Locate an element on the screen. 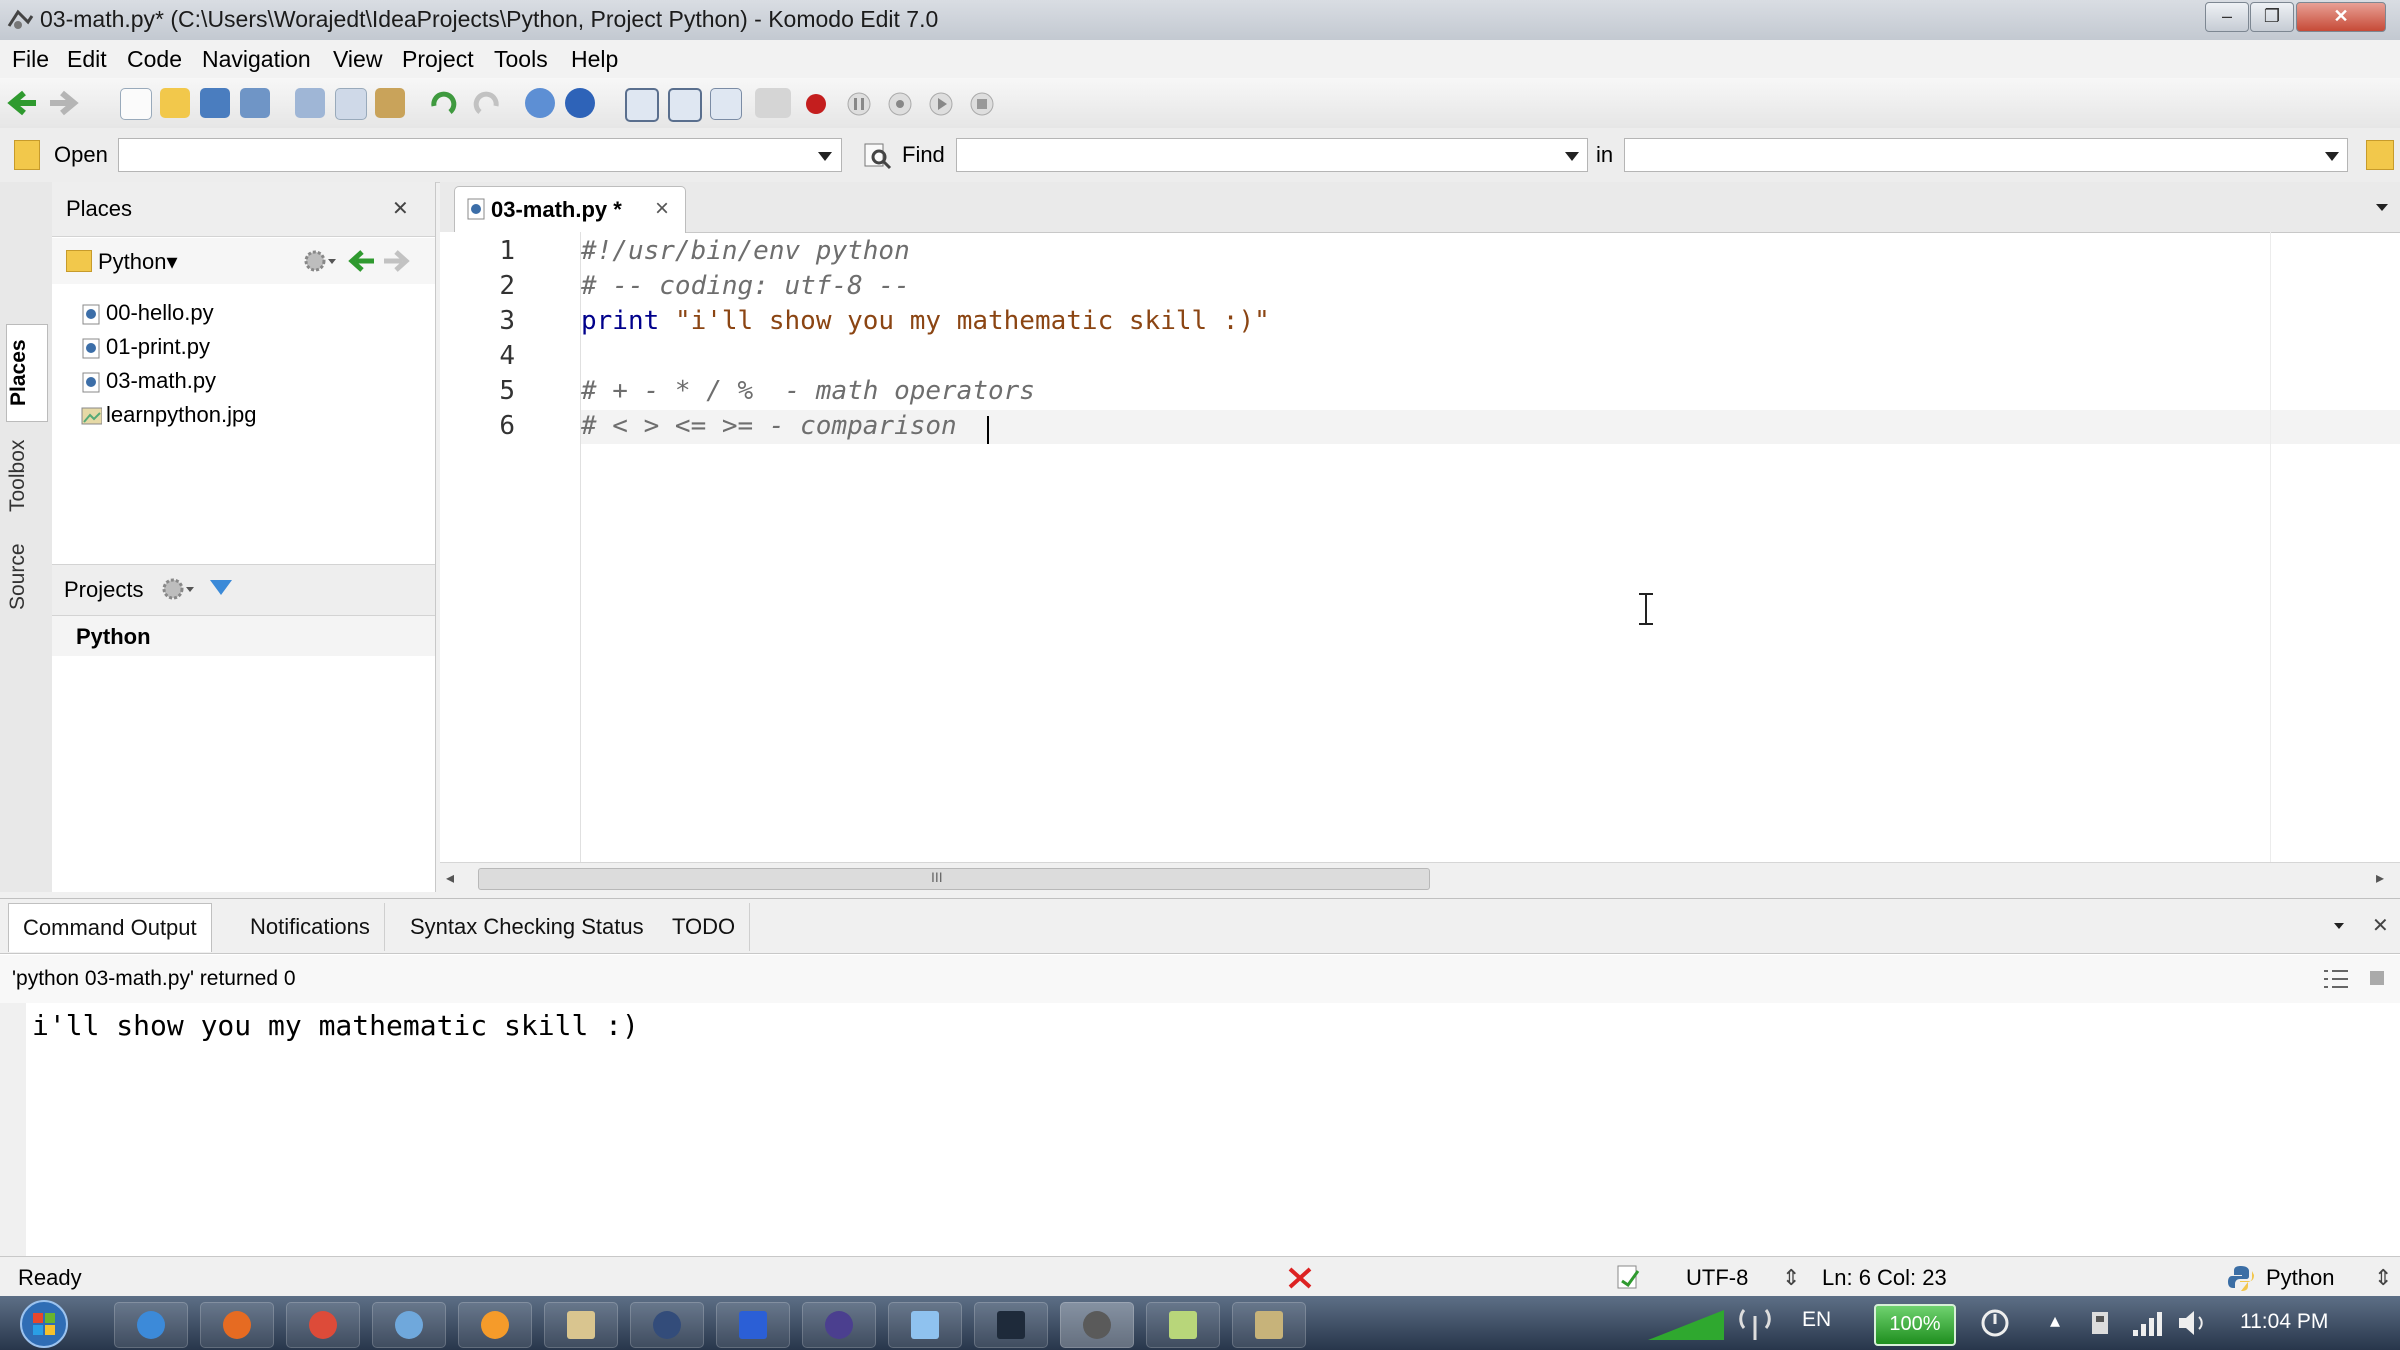 The image size is (2400, 1350). tab-todo: TODO is located at coordinates (704, 927).